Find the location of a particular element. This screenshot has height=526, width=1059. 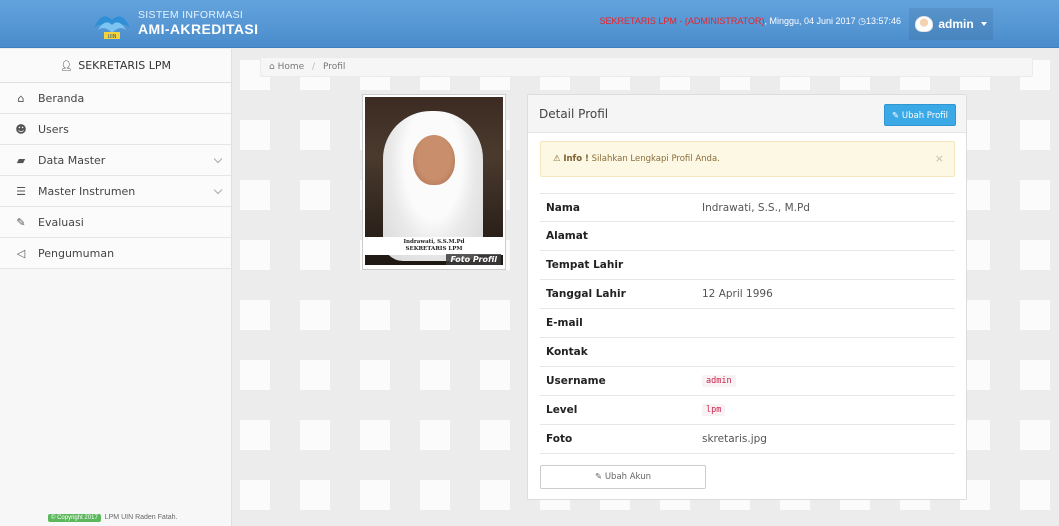

folder-open-icon: ▰ is located at coordinates (21, 160).